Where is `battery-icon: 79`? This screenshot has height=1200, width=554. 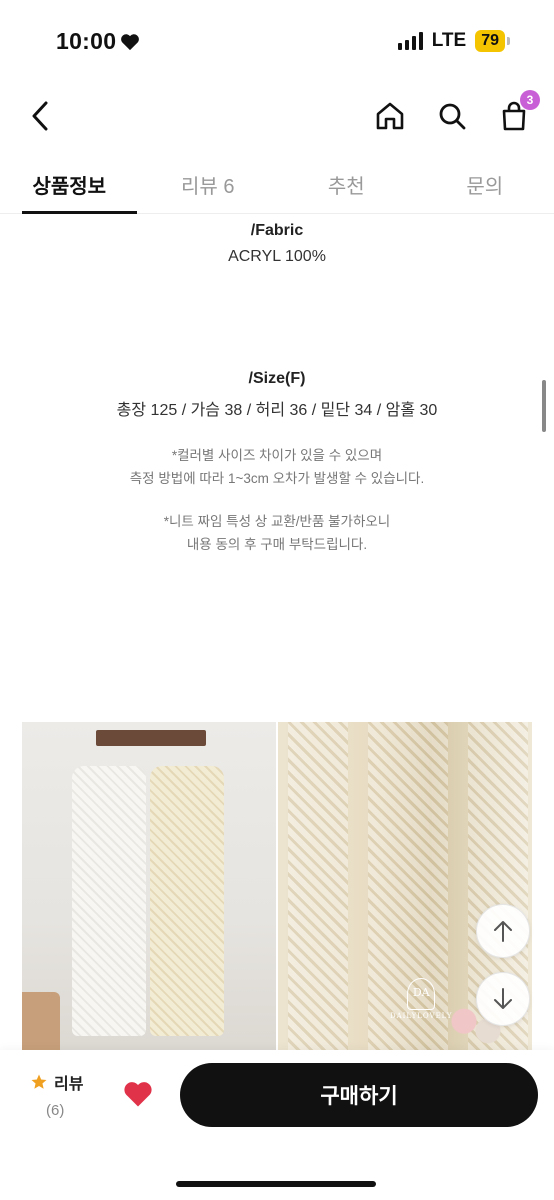 battery-icon: 79 is located at coordinates (492, 41).